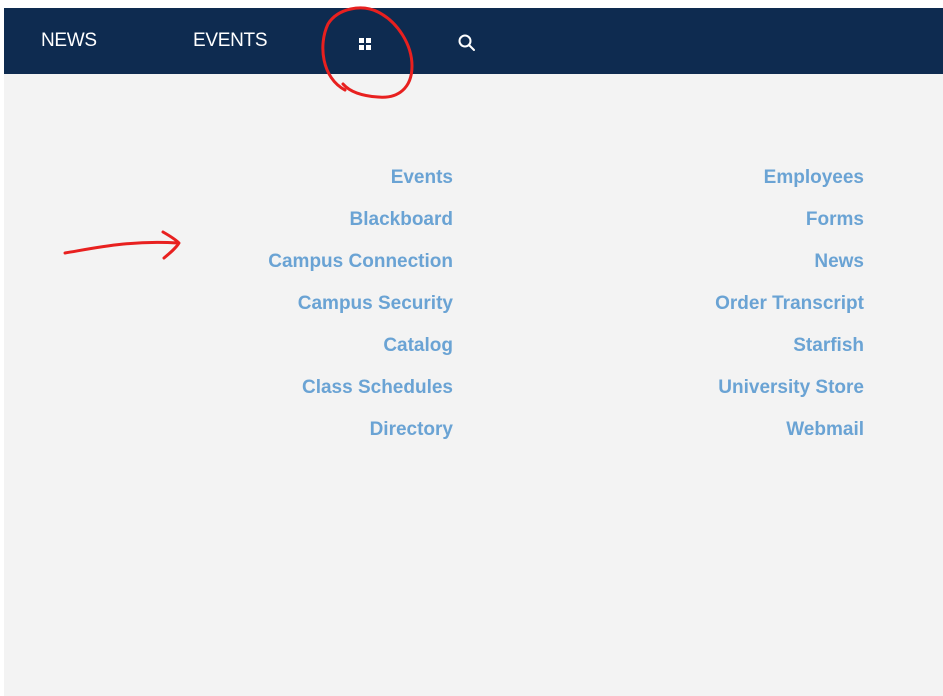  I want to click on link-news: News, so click(789, 262).